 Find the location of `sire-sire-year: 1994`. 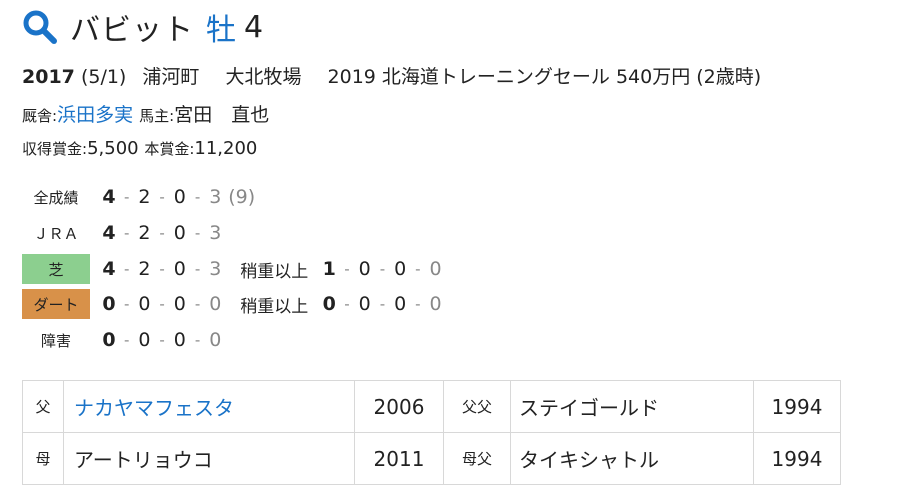

sire-sire-year: 1994 is located at coordinates (797, 406).